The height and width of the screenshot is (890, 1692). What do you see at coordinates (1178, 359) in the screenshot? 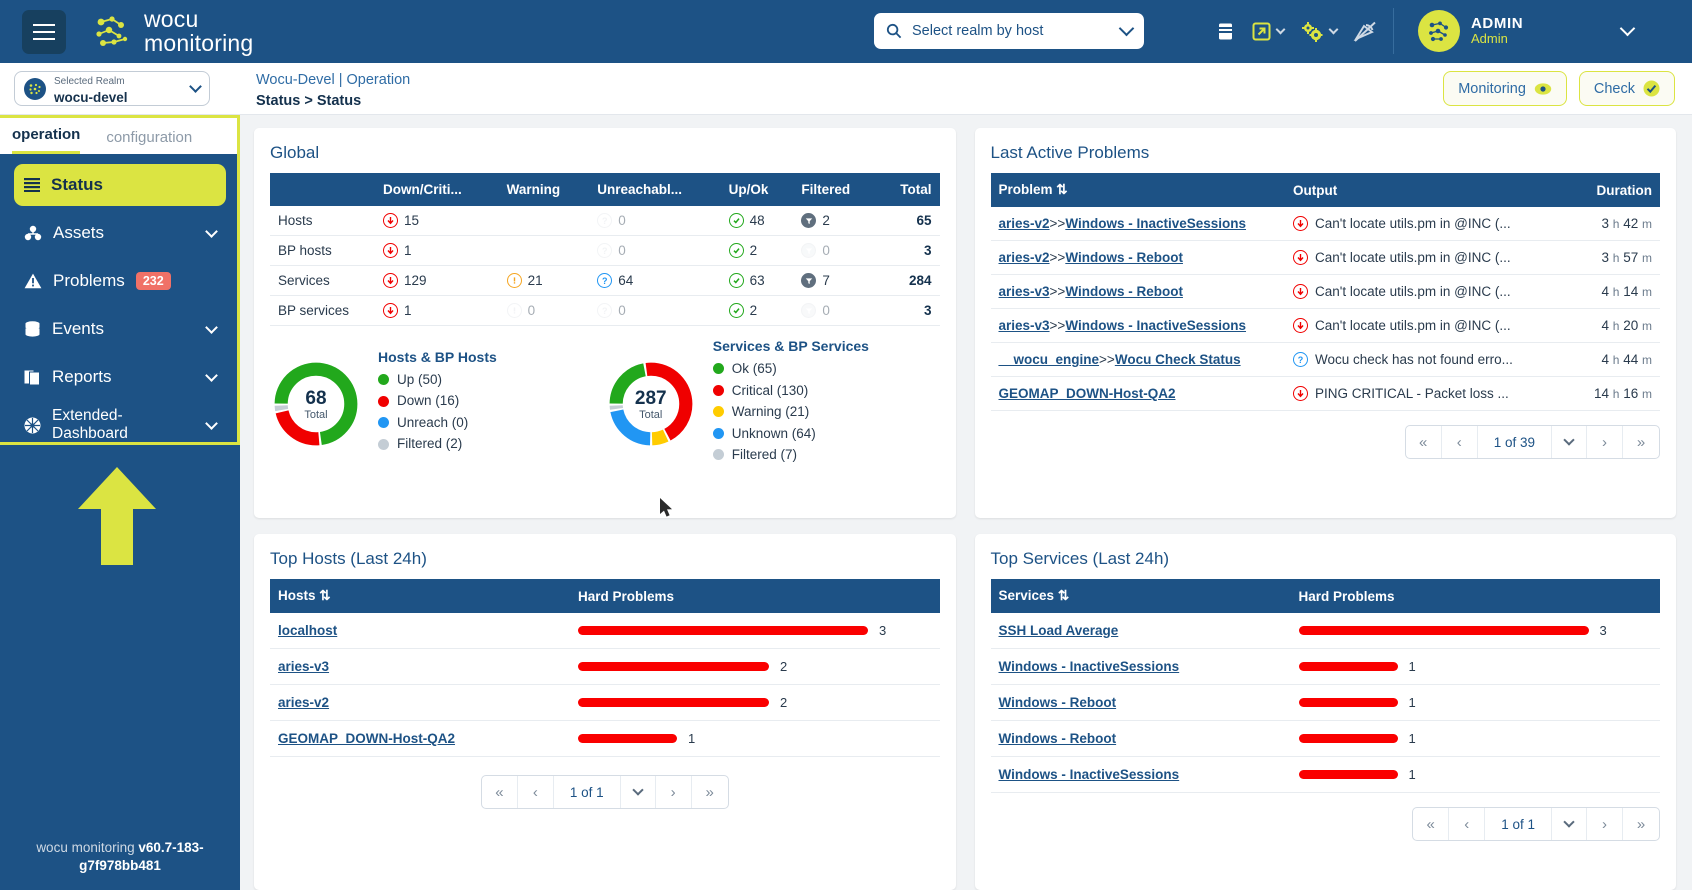
I see `problem-service-link: Wocu Check Status` at bounding box center [1178, 359].